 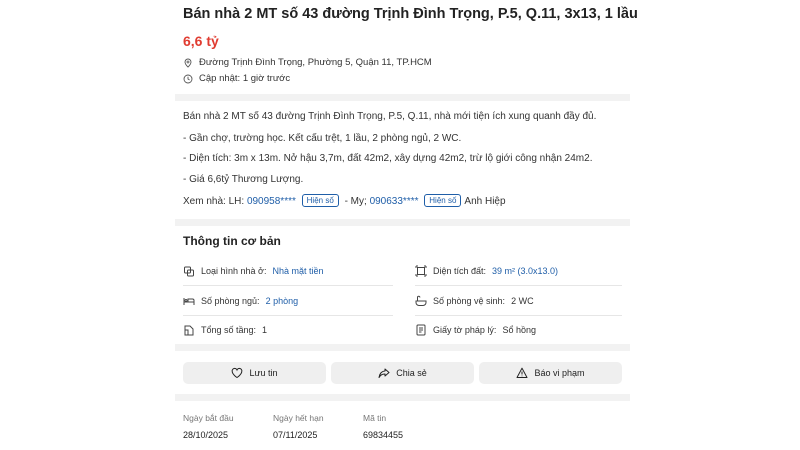 I want to click on share-label: Chia sẻ, so click(x=411, y=373).